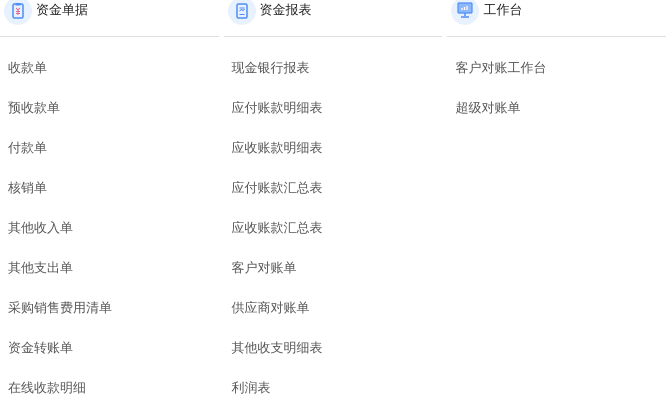  I want to click on menu-link: 核销单, so click(27, 189).